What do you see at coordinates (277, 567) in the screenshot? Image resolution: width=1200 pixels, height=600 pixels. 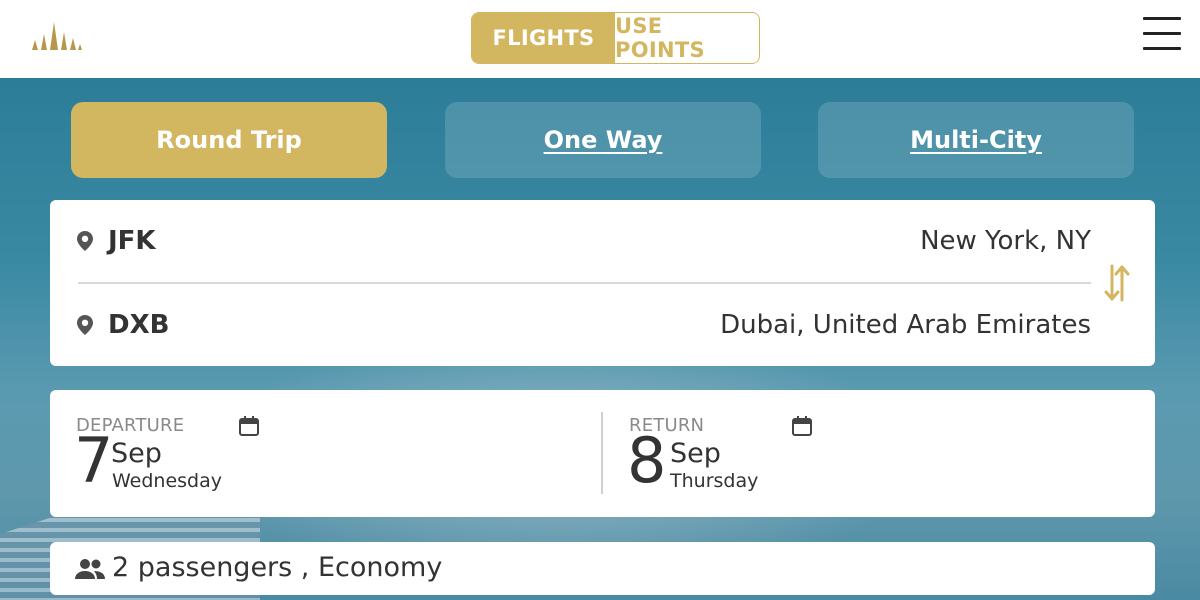 I see `passengers-summary: 2 passengers , Economy` at bounding box center [277, 567].